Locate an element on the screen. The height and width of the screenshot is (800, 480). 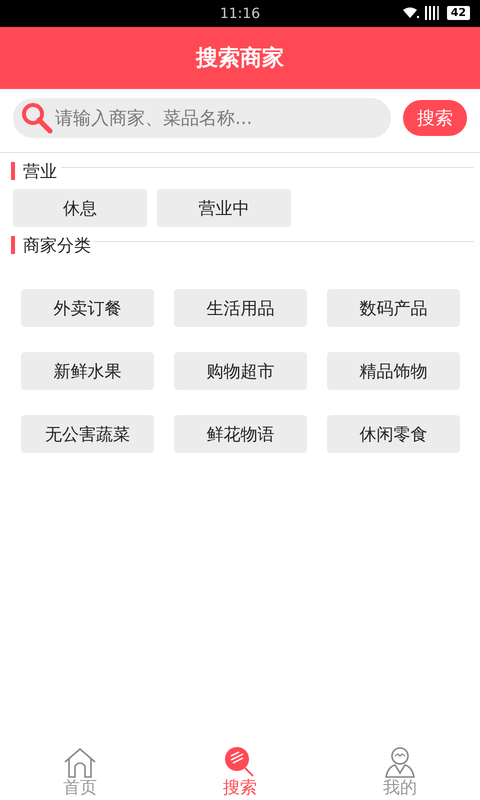
battery-indicator: 42 is located at coordinates (458, 13).